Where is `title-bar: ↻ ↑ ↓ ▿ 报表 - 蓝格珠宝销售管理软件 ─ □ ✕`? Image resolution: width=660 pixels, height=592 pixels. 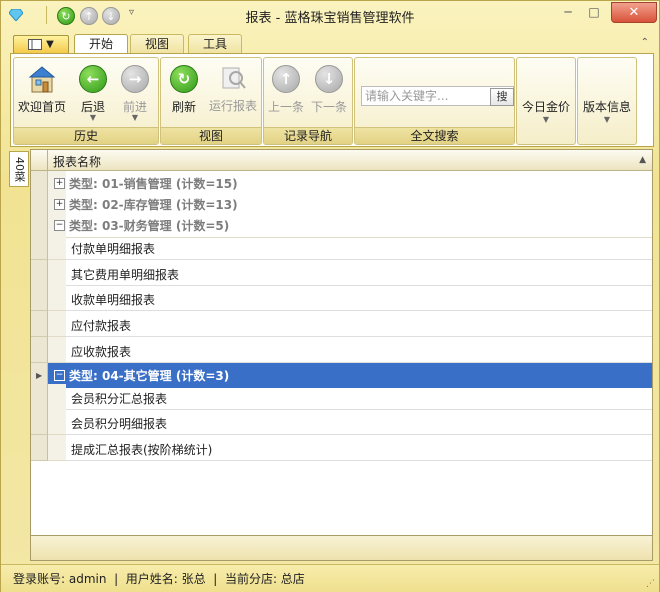
title-bar: ↻ ↑ ↓ ▿ 报表 - 蓝格珠宝销售管理软件 ─ □ ✕ is located at coordinates (330, 15).